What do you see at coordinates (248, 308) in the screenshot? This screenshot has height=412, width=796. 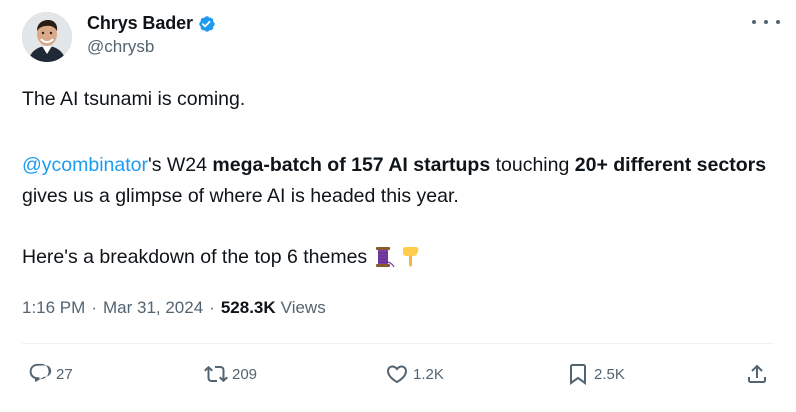 I see `views-count: 528.3K` at bounding box center [248, 308].